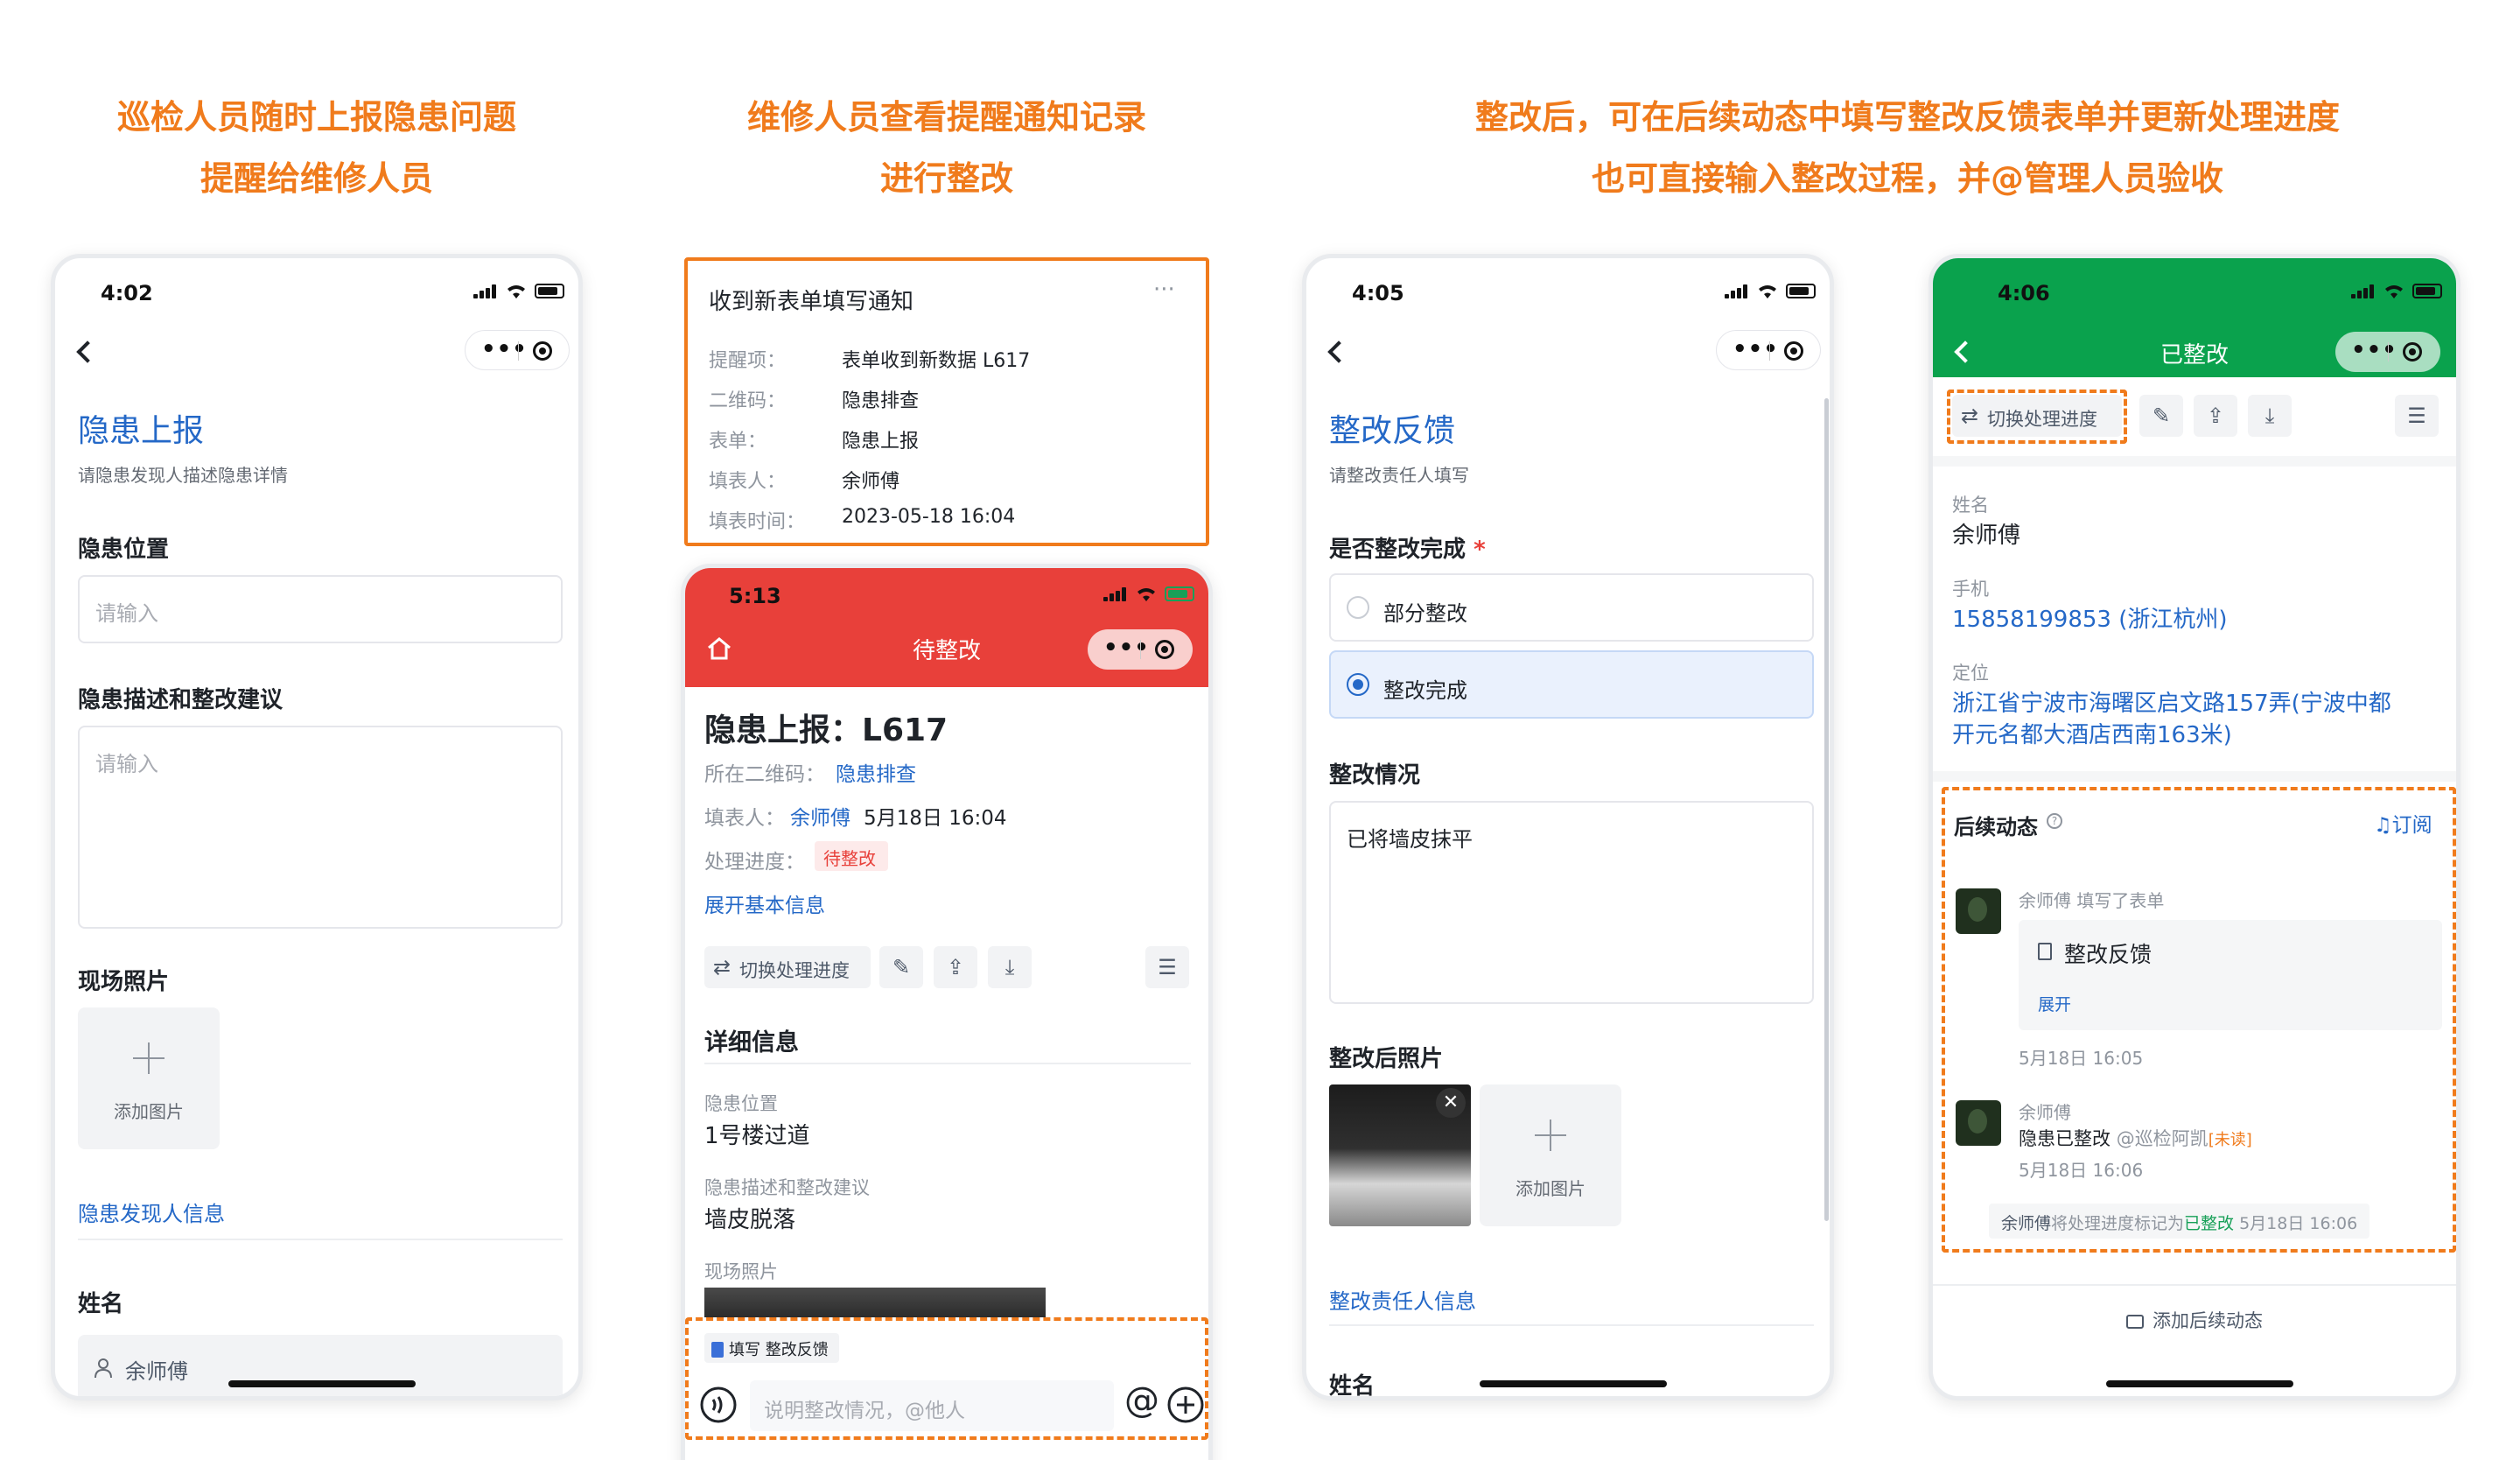 This screenshot has width=2520, height=1460. Describe the element at coordinates (156, 1372) in the screenshot. I see `name-value: 余师傅` at that location.